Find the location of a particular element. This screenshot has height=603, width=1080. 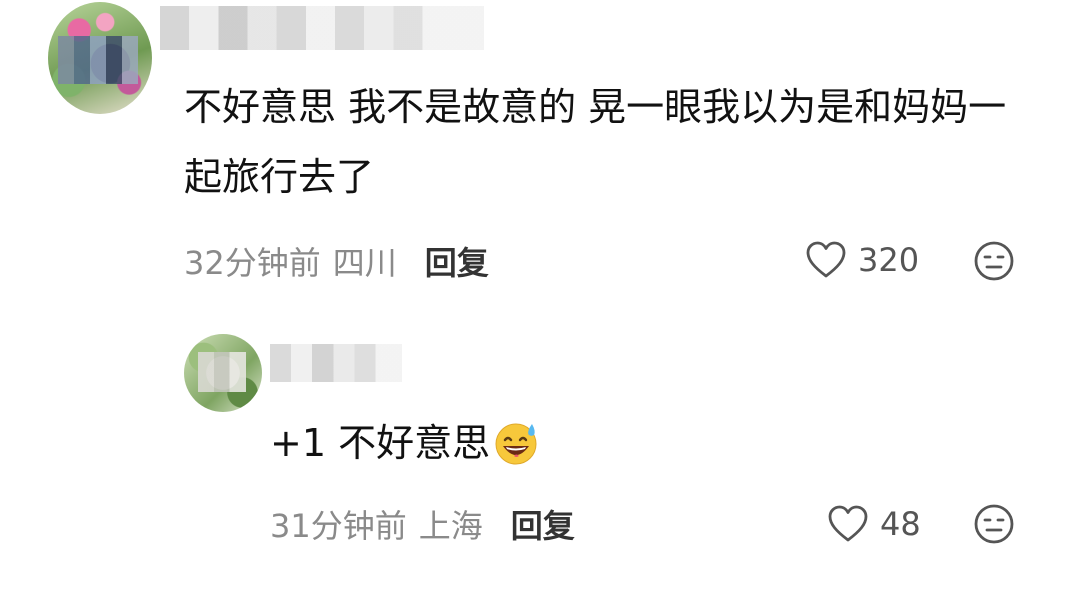

comment-time: 31分钟前 is located at coordinates (338, 526).